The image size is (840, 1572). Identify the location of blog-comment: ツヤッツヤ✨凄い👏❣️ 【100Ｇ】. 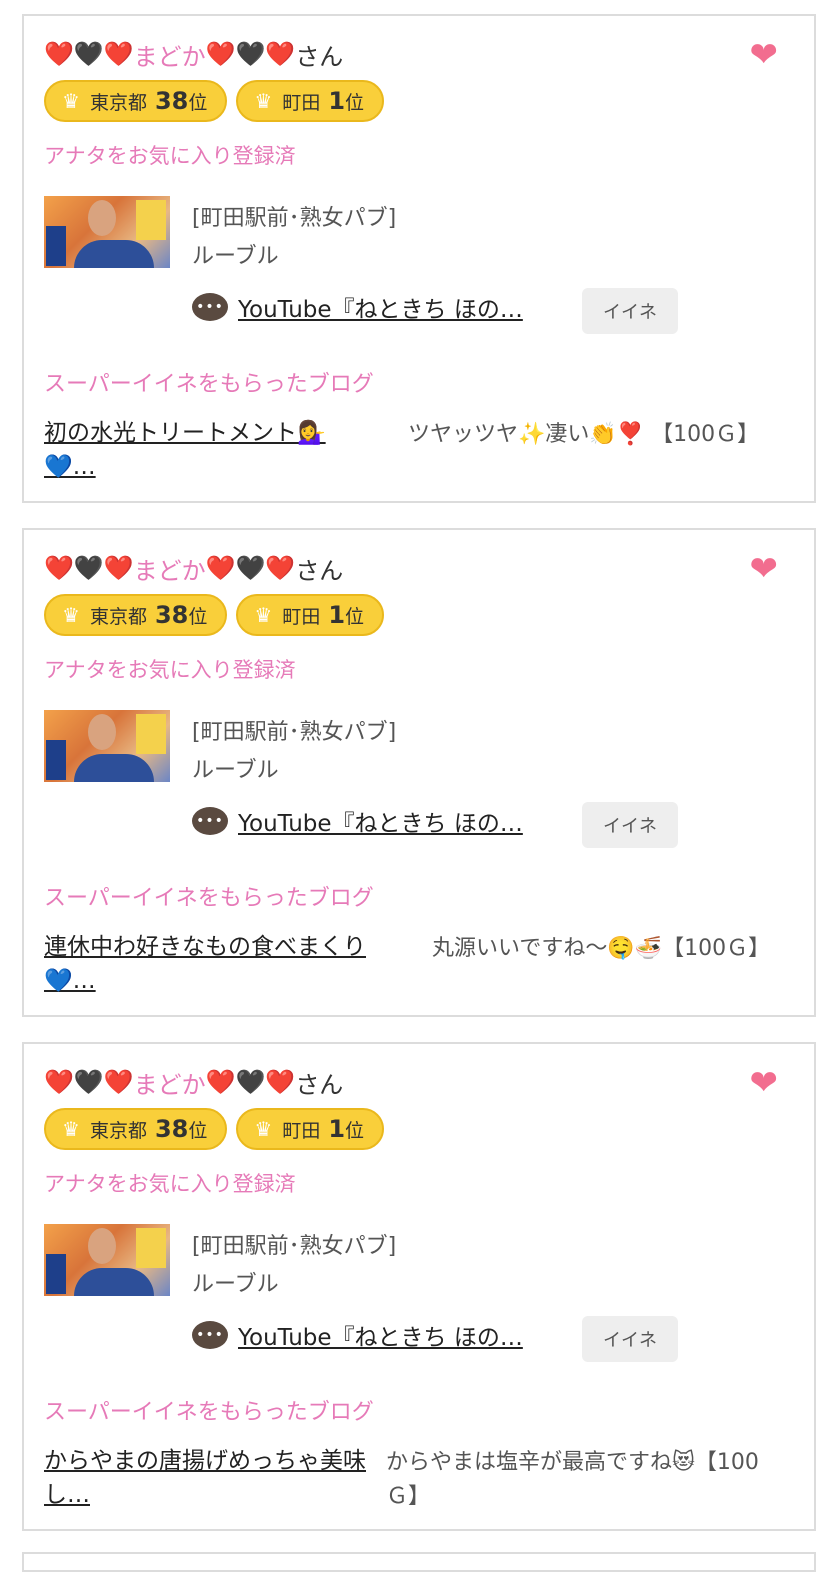
(584, 434).